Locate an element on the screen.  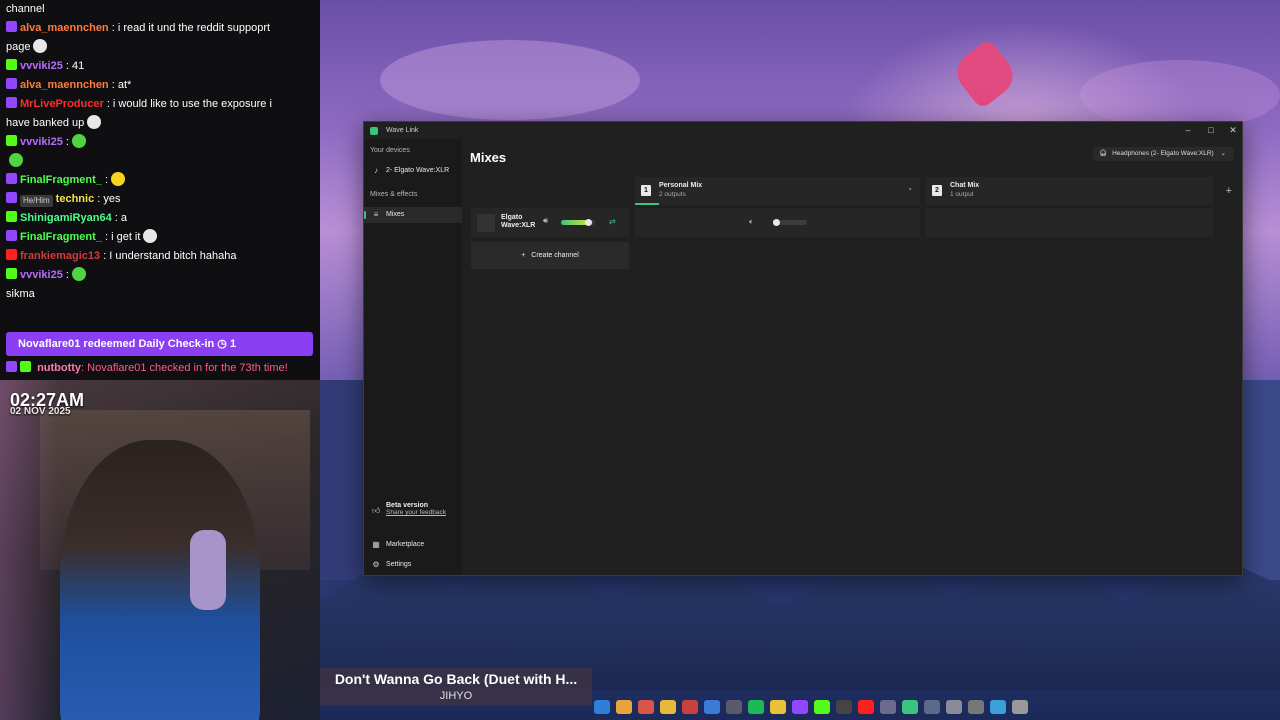
sidebar-item-marketplace: ▦ Marketplace is located at coordinates (413, 545).